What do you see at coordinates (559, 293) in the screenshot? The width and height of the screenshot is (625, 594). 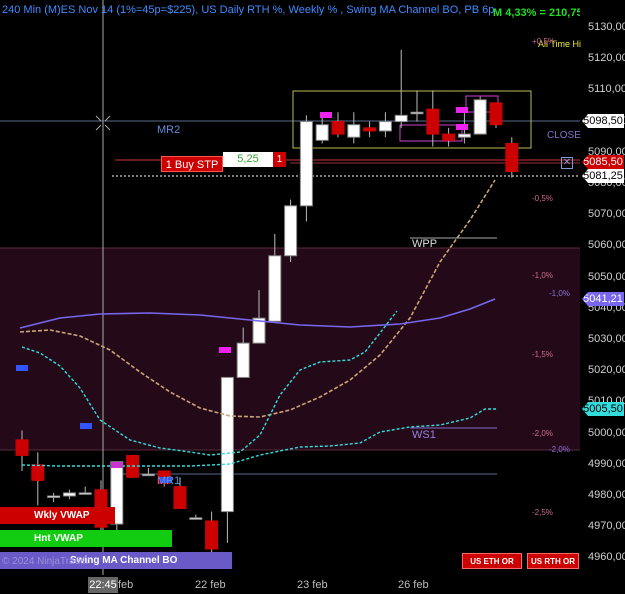 I see `pct-minus-10-weekly: -1,0%` at bounding box center [559, 293].